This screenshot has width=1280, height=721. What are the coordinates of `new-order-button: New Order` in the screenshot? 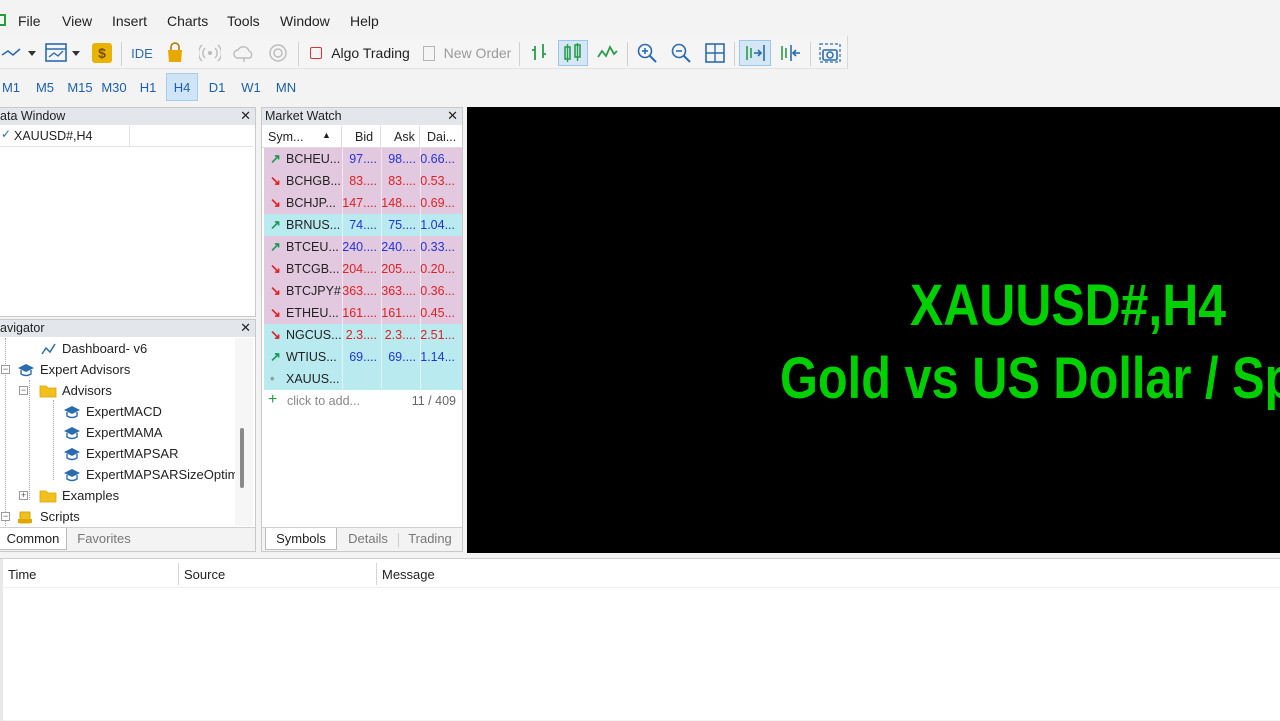 It's located at (467, 53).